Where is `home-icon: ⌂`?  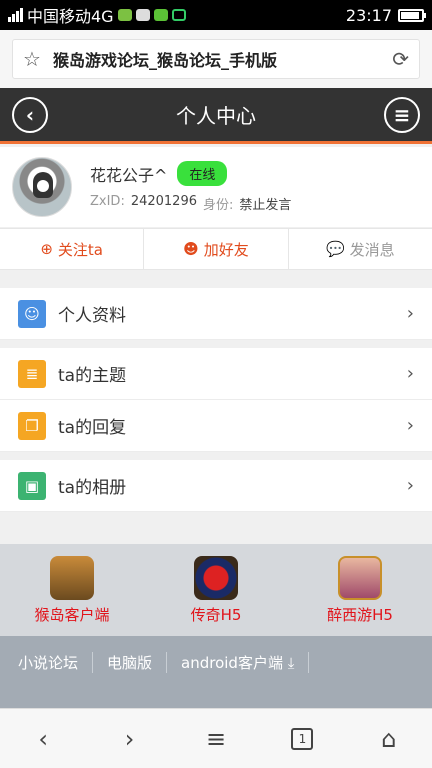 home-icon: ⌂ is located at coordinates (389, 738).